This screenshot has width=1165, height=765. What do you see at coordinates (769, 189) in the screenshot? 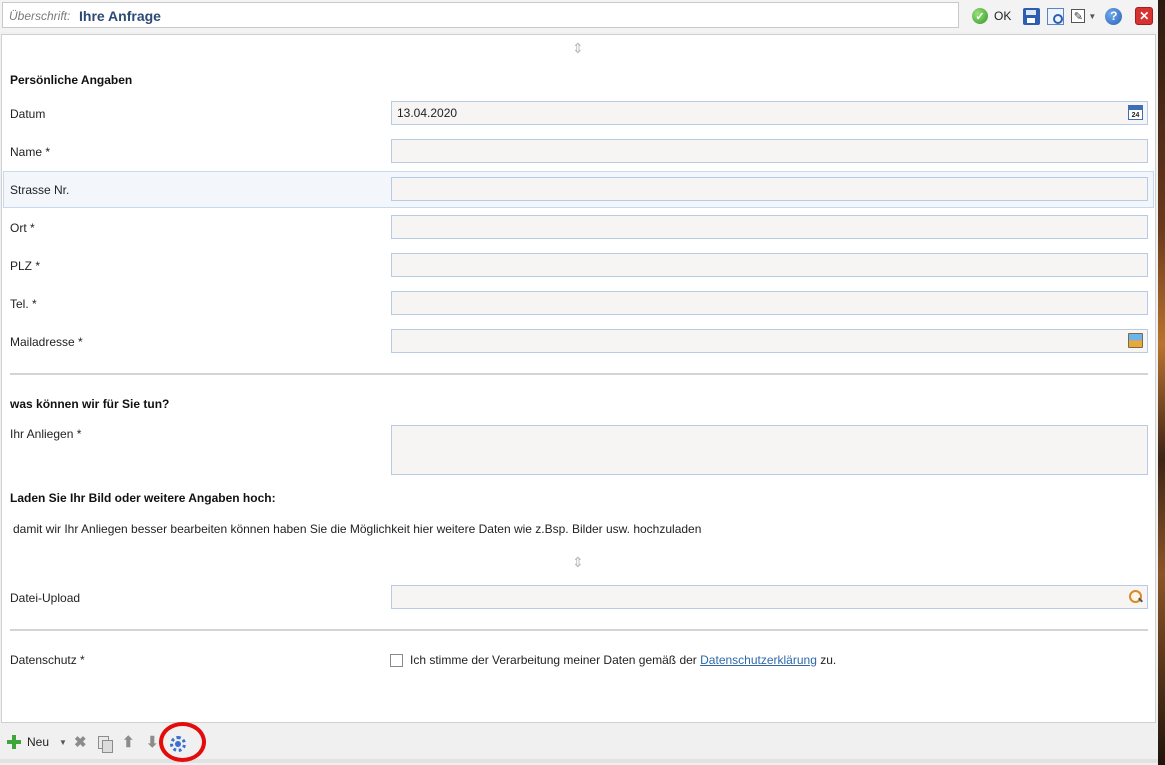
I see `strasse-field` at bounding box center [769, 189].